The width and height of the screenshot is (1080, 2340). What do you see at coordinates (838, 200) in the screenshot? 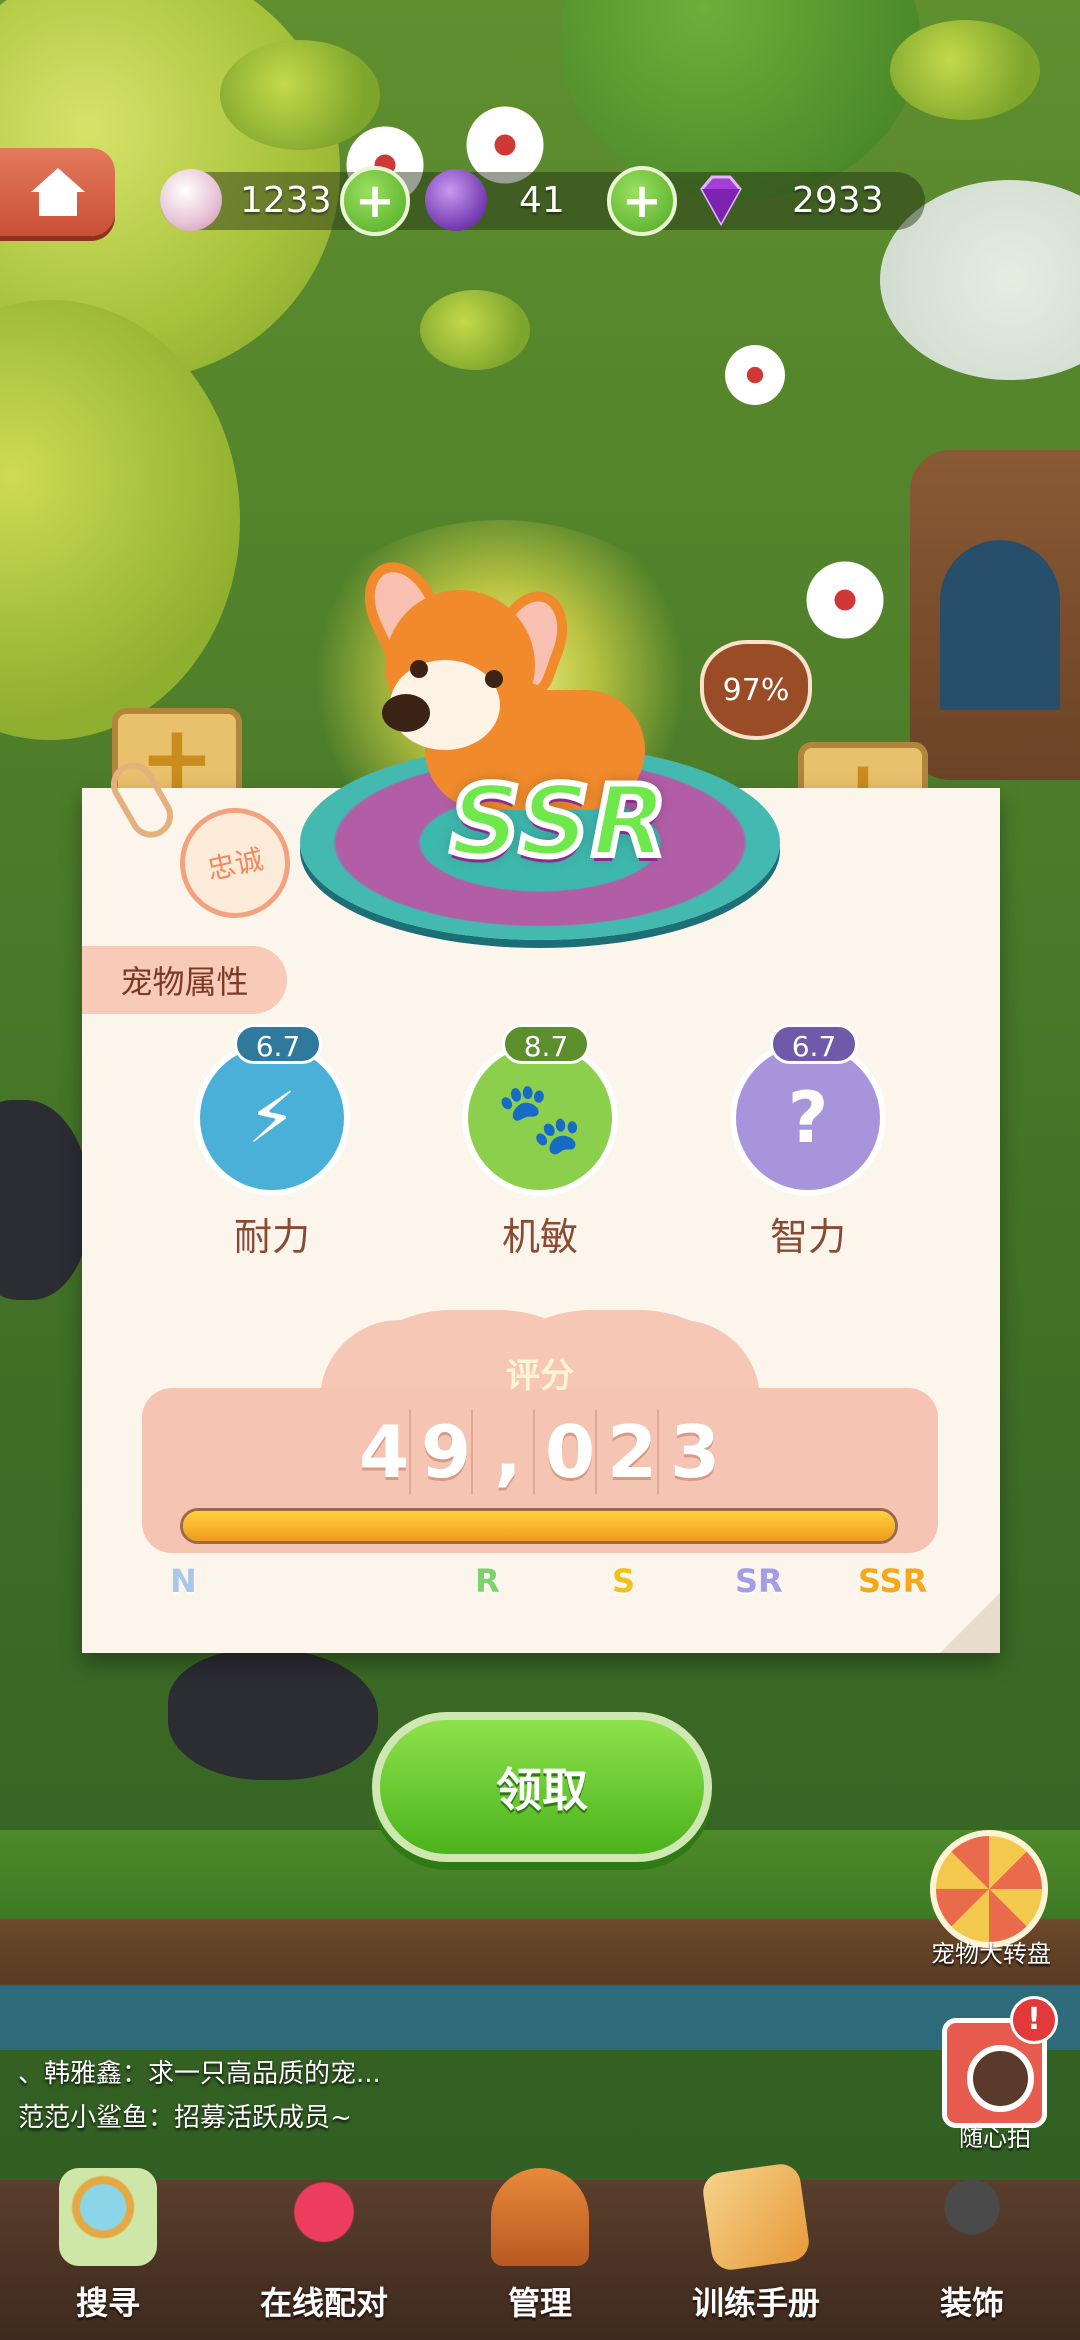
I see `currency-gem-value: 2933` at bounding box center [838, 200].